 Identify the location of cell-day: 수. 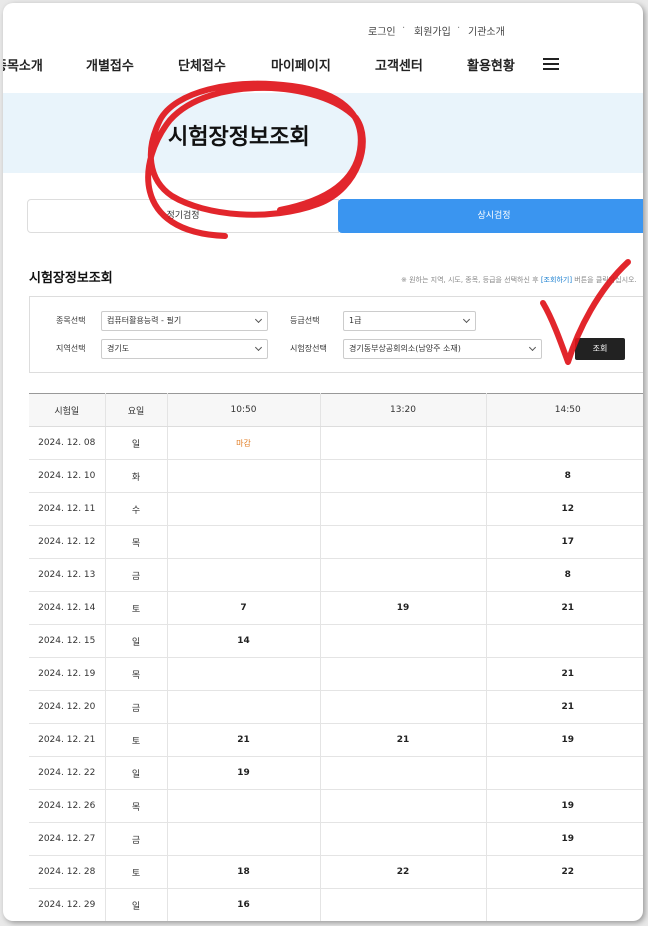
(136, 509).